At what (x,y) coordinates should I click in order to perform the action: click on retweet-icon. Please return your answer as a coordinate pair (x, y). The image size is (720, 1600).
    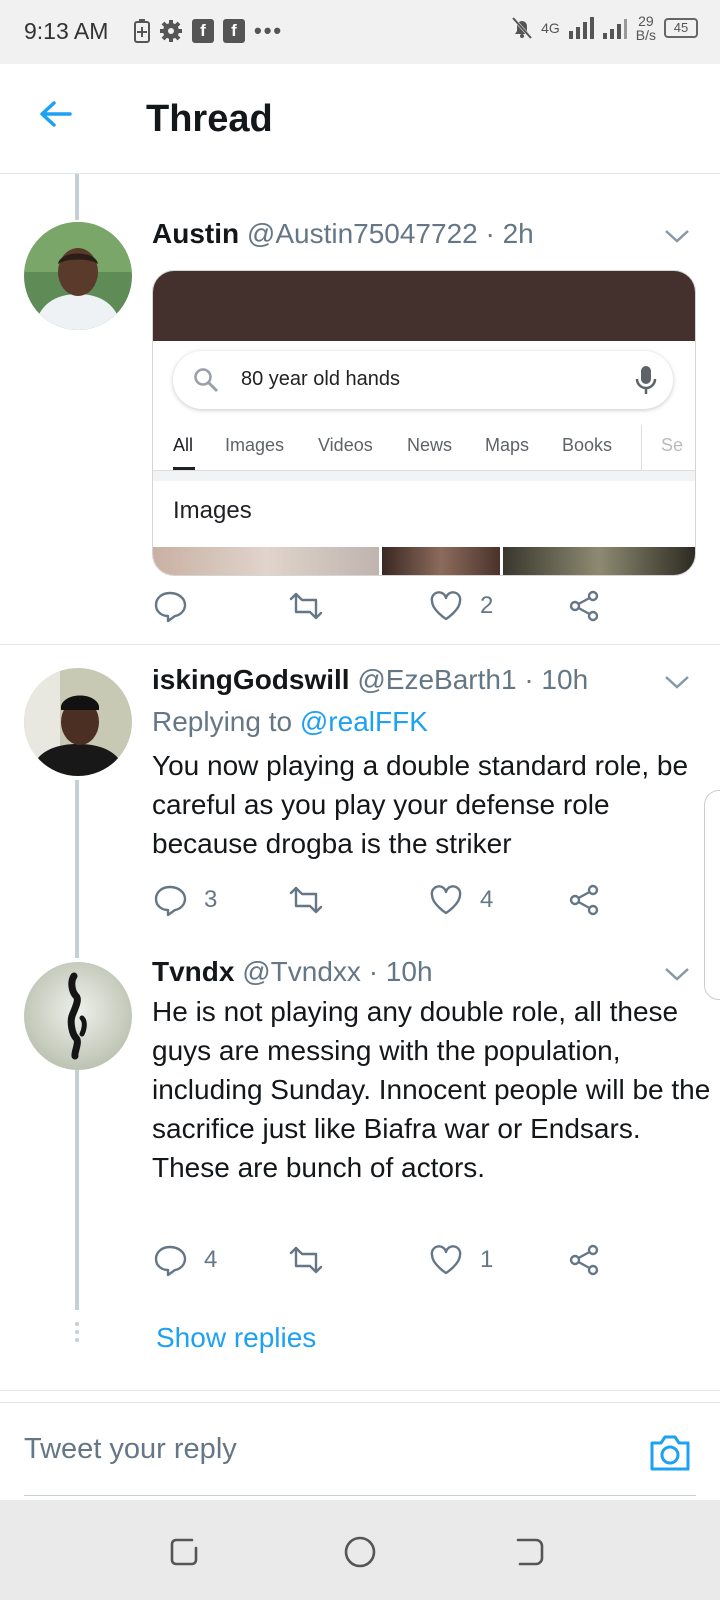
    Looking at the image, I should click on (306, 900).